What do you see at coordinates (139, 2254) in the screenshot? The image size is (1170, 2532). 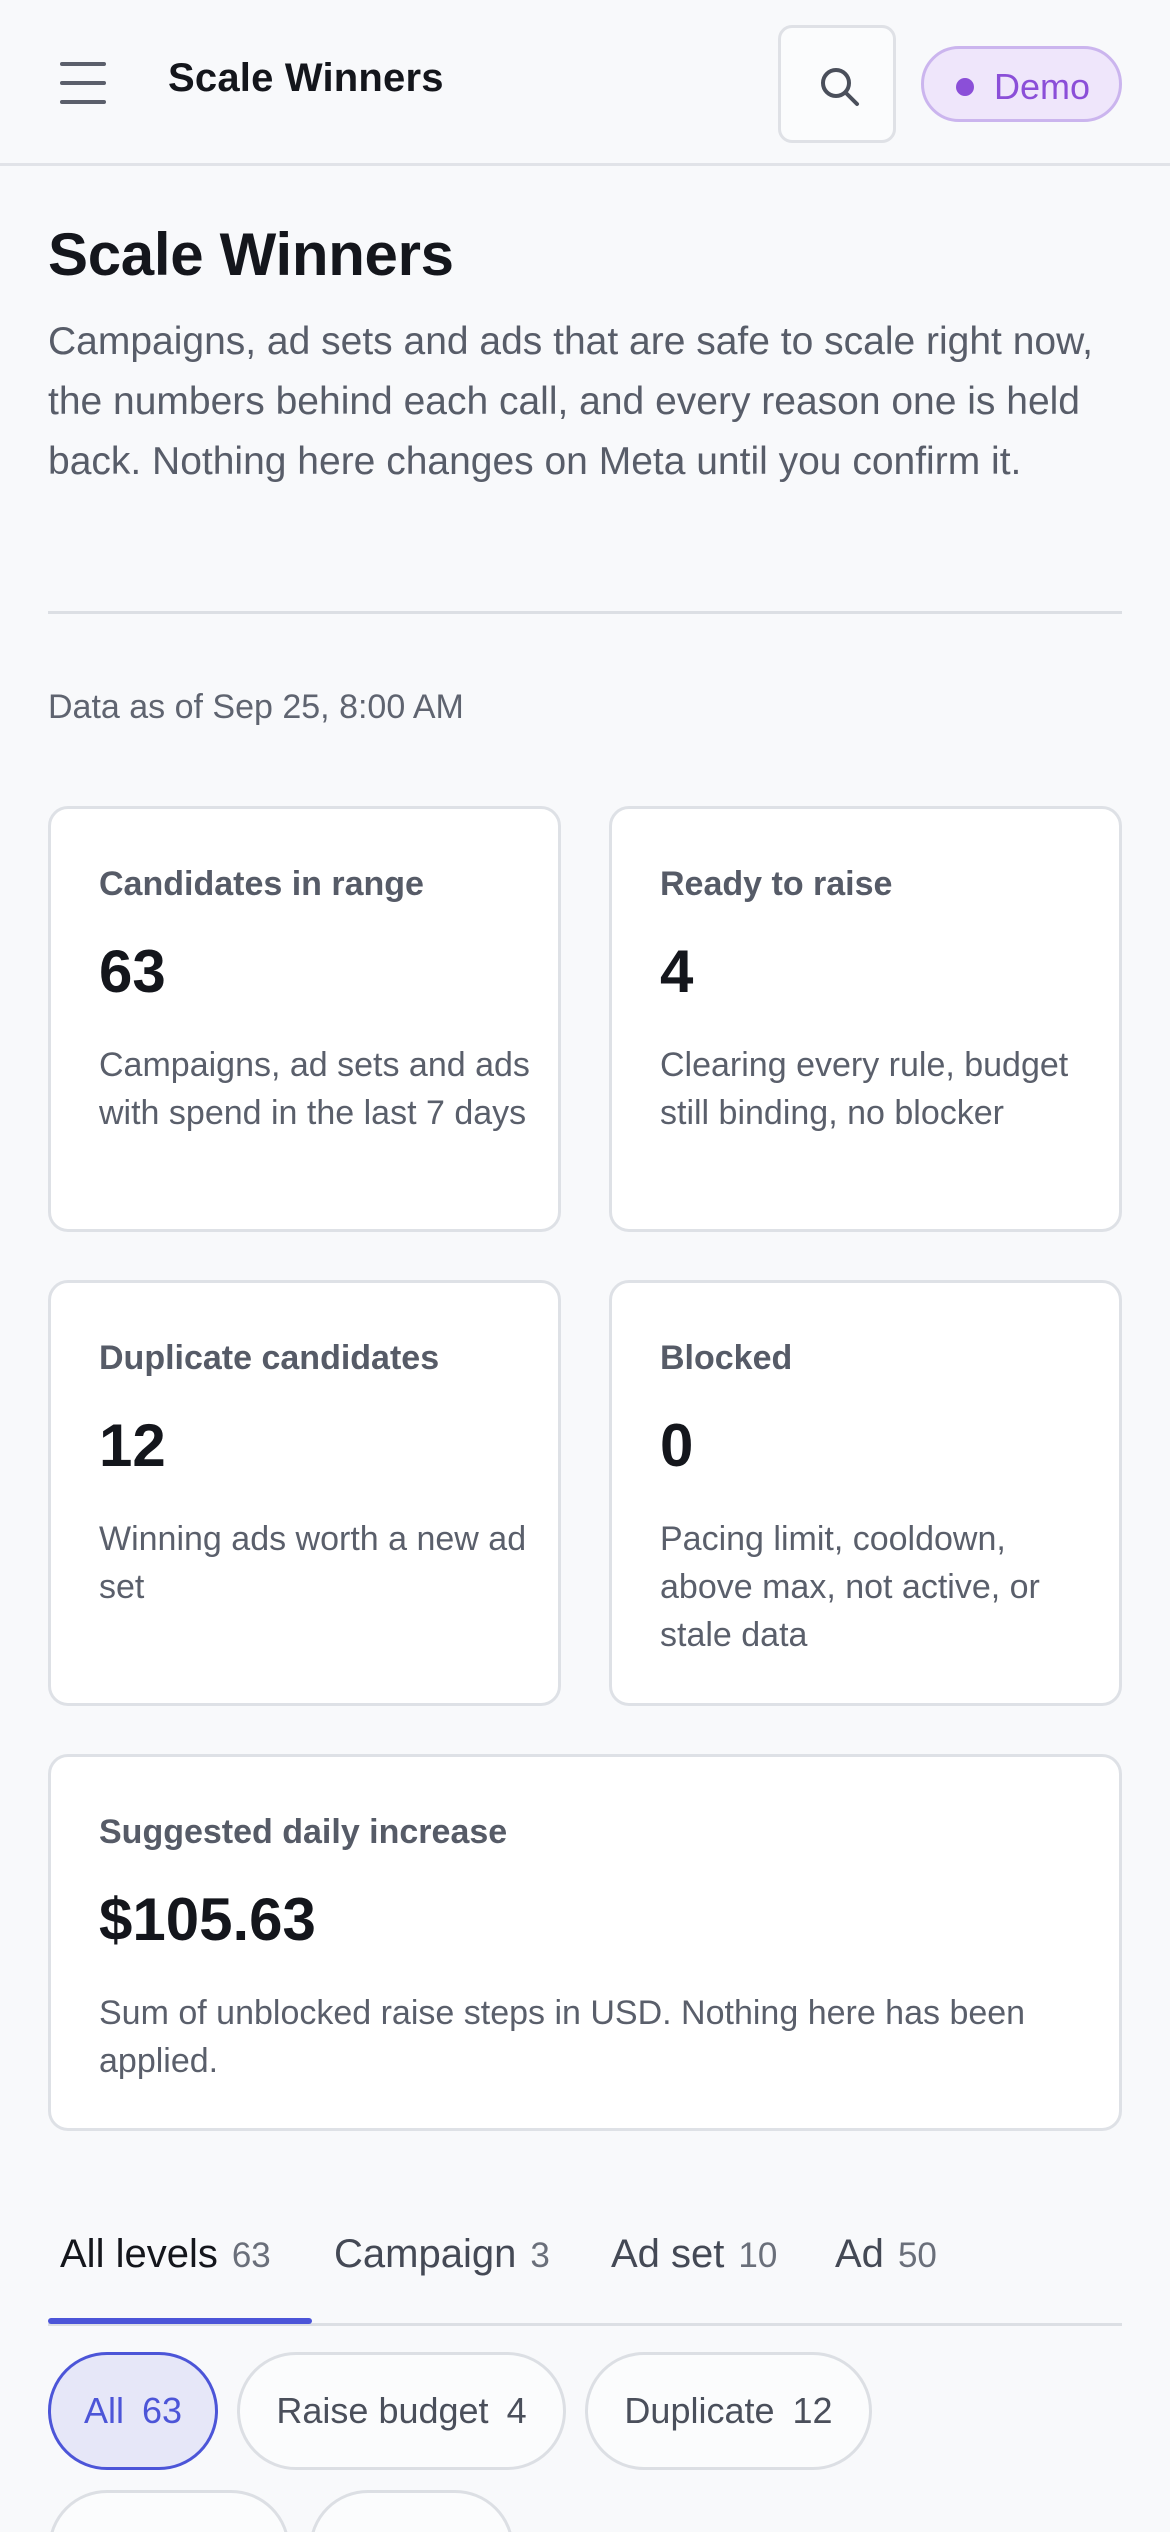 I see `tab-label: All levels` at bounding box center [139, 2254].